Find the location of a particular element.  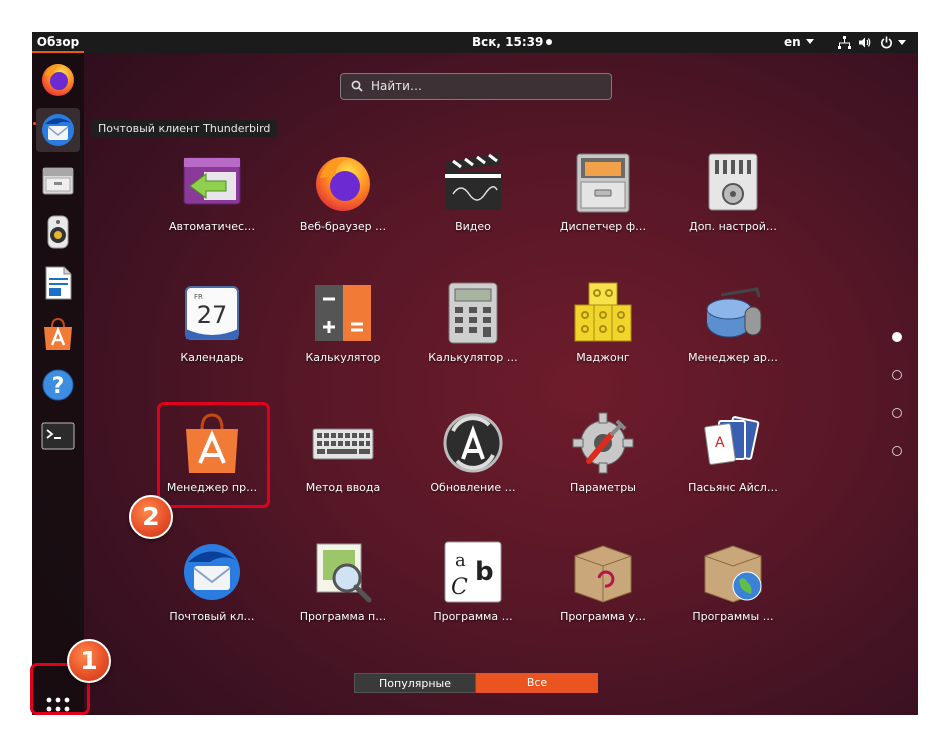

app-tile-calendar: FR 27 Календарь is located at coordinates (212, 331).